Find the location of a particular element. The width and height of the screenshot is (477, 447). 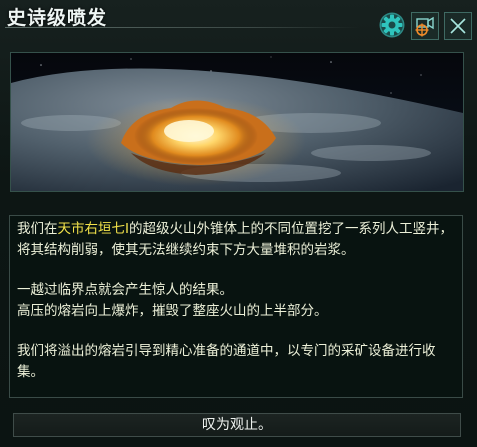

description-text: 我们在 is located at coordinates (37, 229).